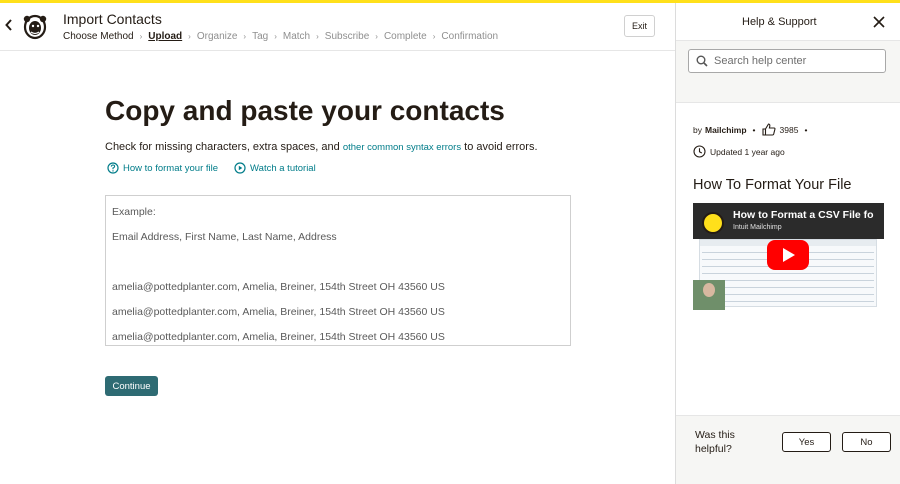 The image size is (900, 484). What do you see at coordinates (789, 129) in the screenshot?
I see `like-count: 3985` at bounding box center [789, 129].